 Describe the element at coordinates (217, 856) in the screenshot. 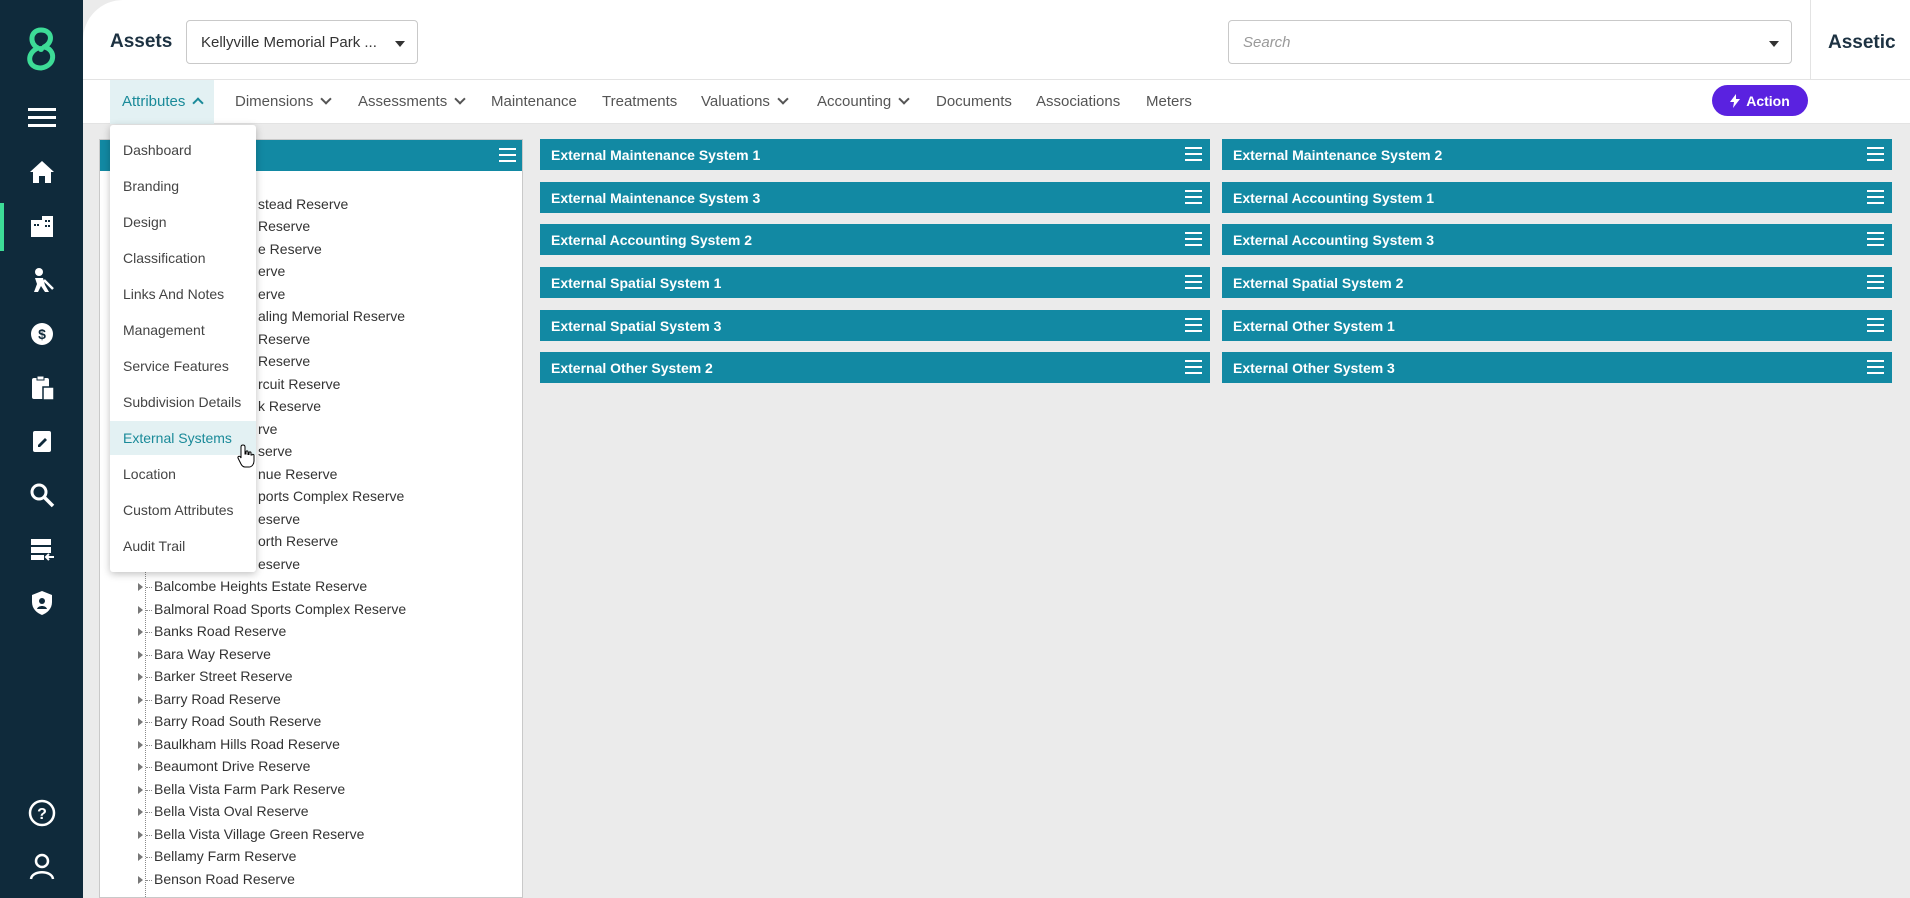

I see `tree-item: Bellamy Farm Reserve` at that location.